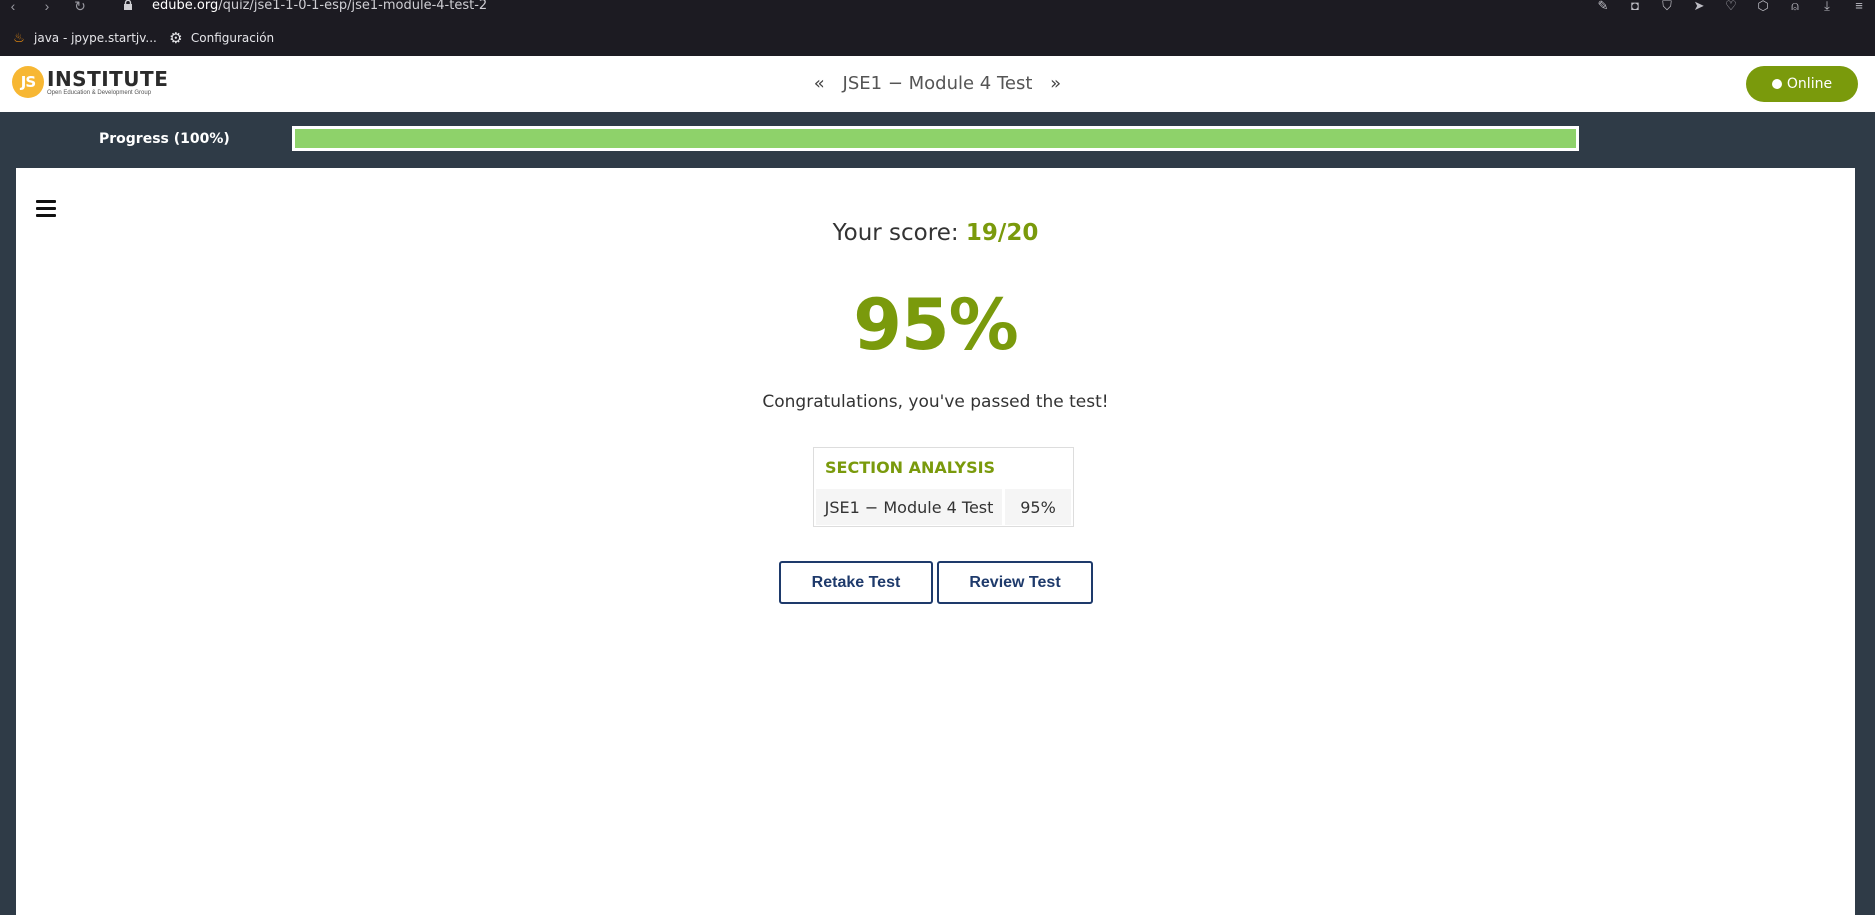  What do you see at coordinates (47, 7) in the screenshot?
I see `forward-icon: ›` at bounding box center [47, 7].